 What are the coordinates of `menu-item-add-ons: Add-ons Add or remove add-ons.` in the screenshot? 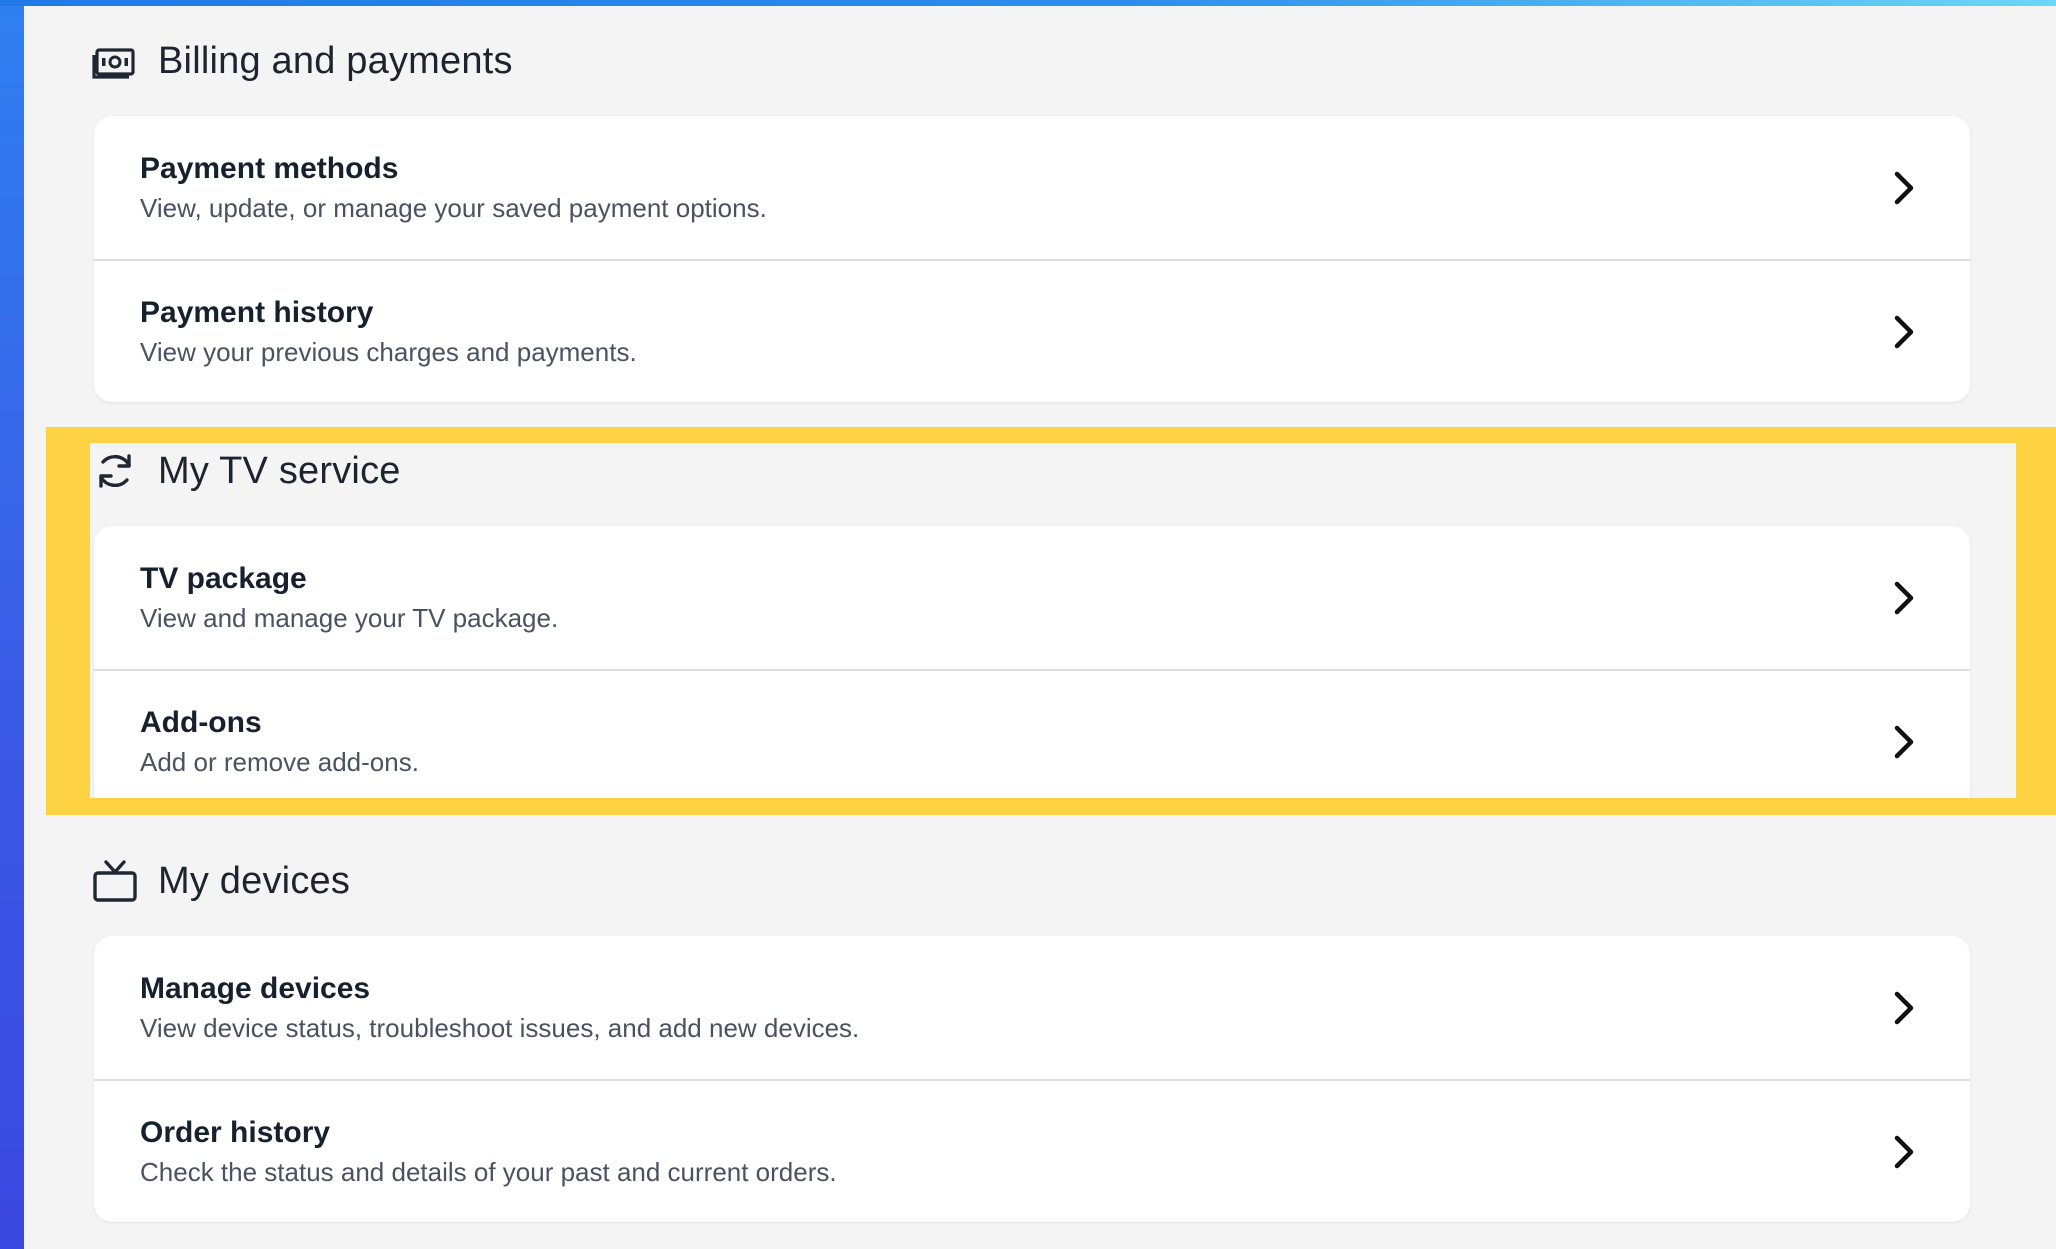 It's located at (1032, 740).